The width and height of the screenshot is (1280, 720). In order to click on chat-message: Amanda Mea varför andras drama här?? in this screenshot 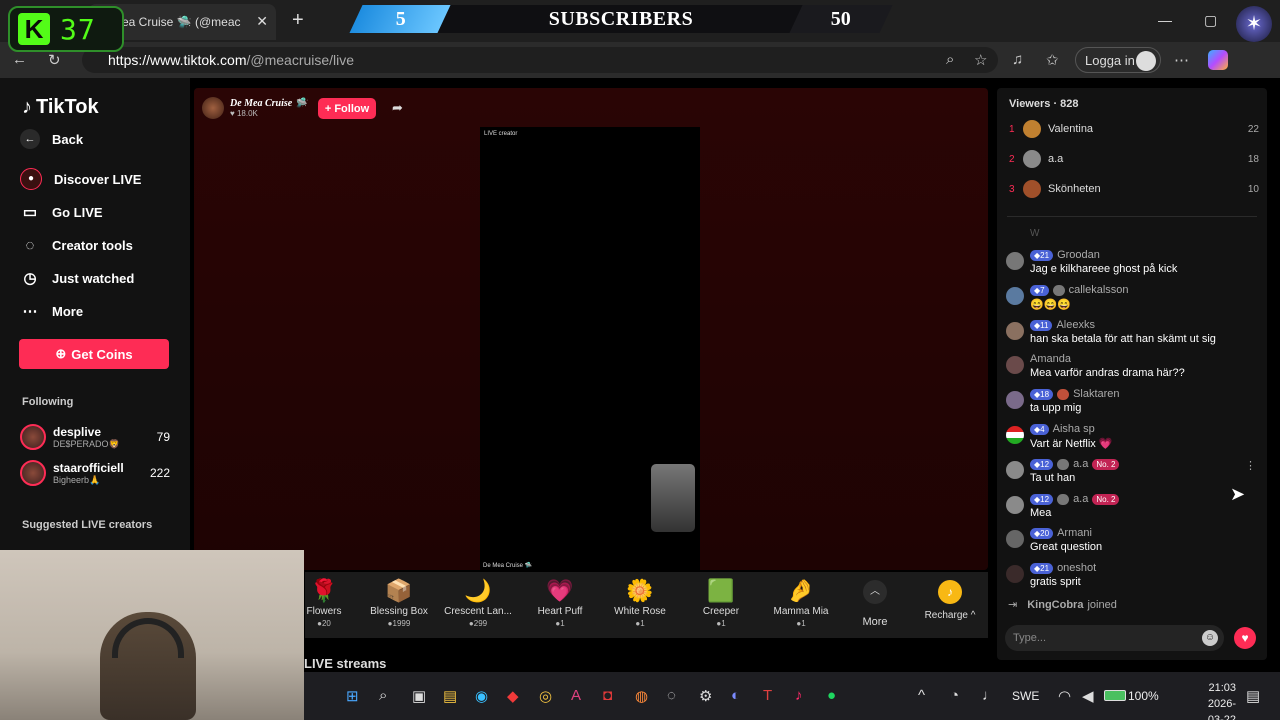, I will do `click(1131, 365)`.